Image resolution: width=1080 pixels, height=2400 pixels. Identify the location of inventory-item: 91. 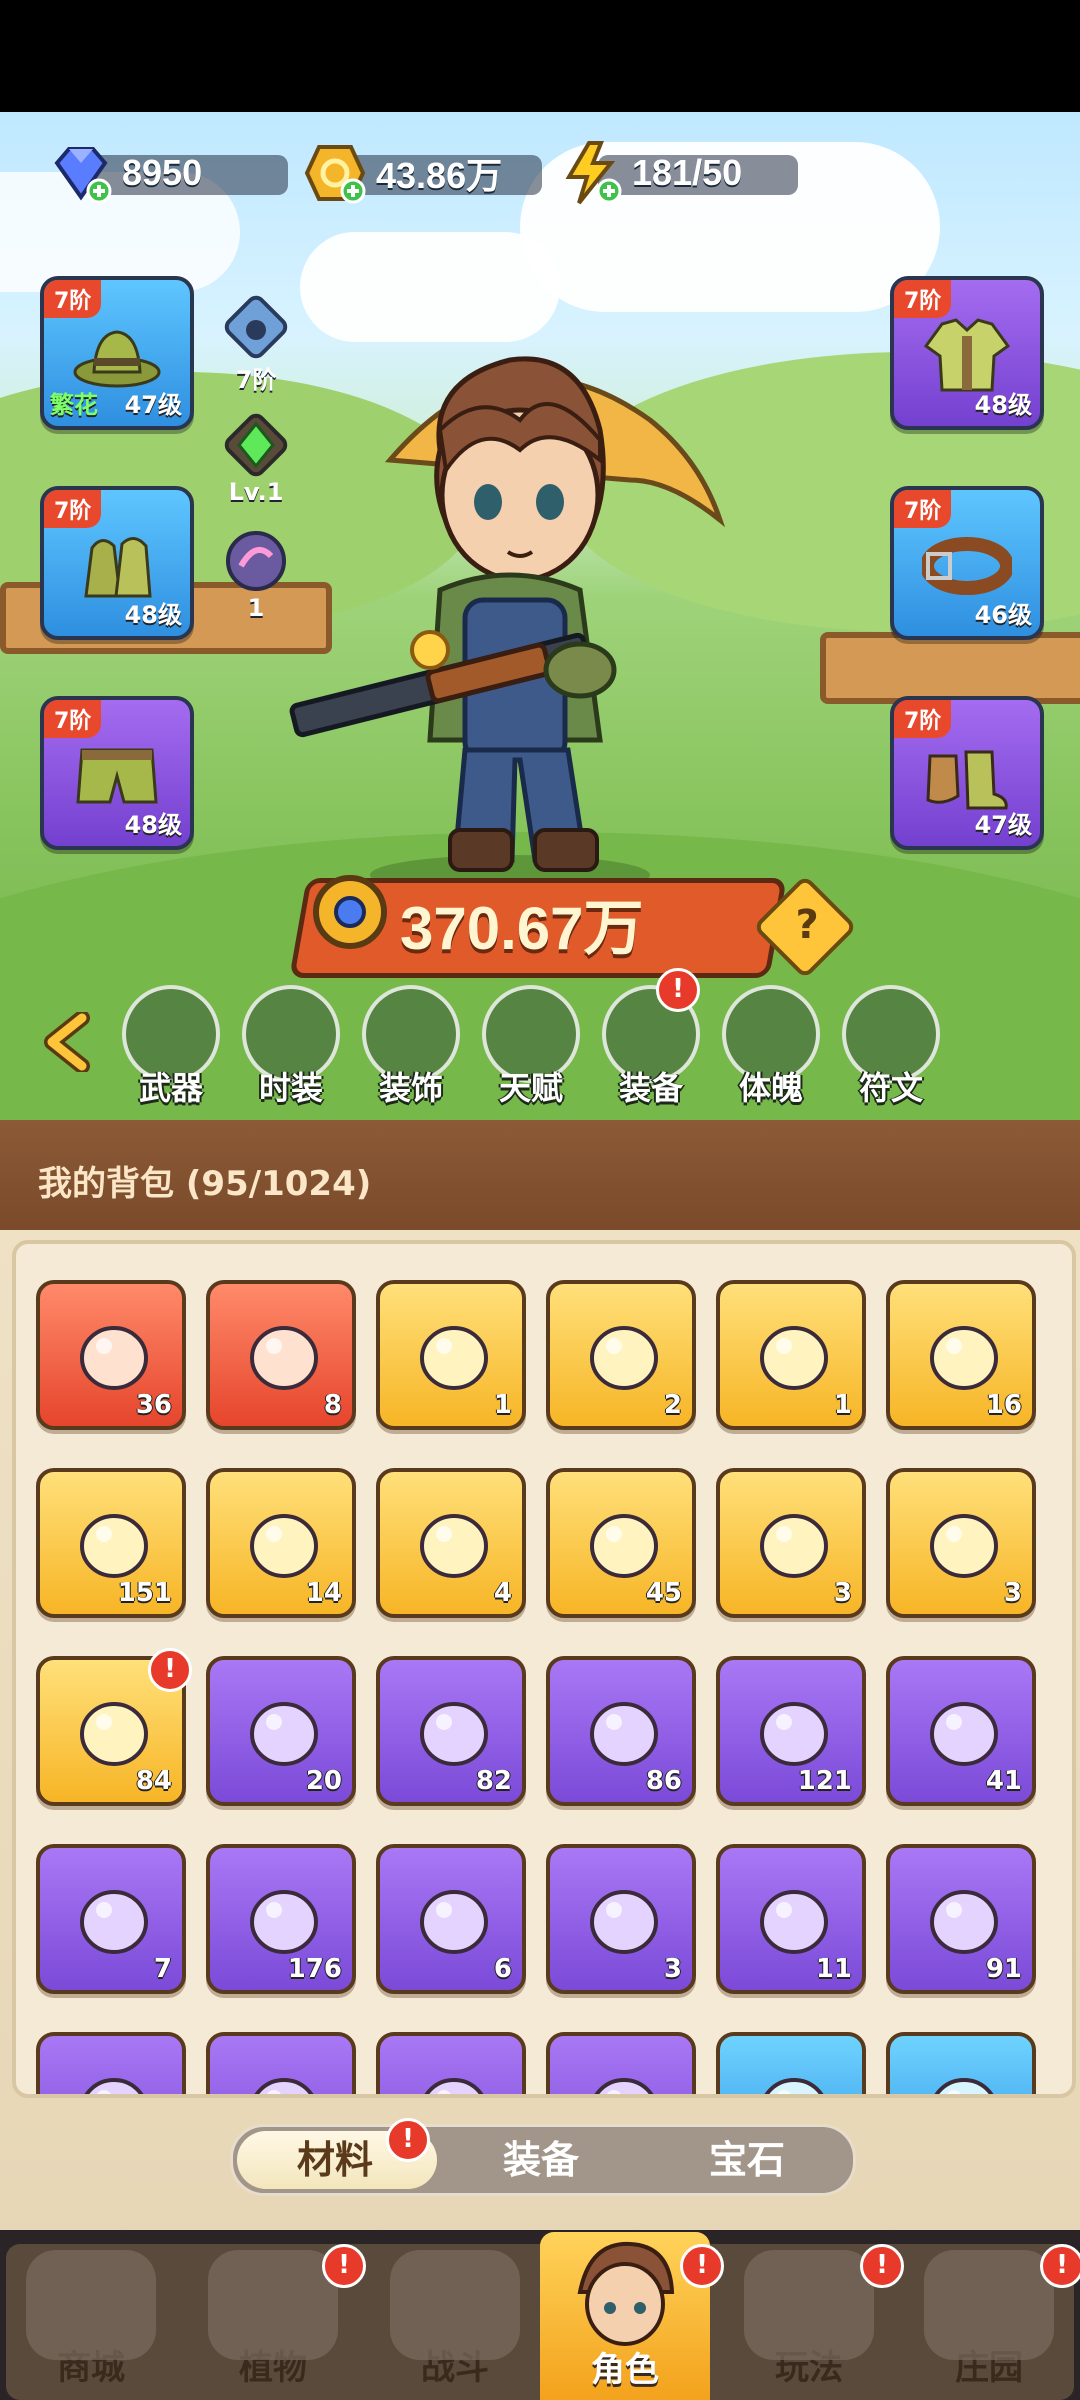
(961, 1919).